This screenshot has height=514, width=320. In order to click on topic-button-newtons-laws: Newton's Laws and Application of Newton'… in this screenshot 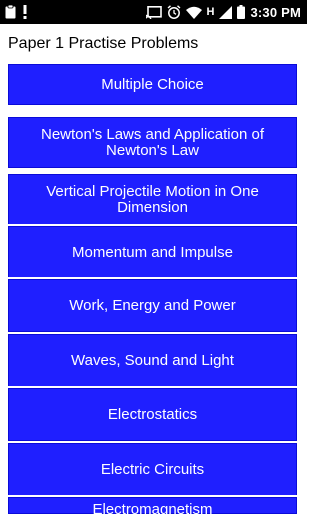, I will do `click(152, 141)`.